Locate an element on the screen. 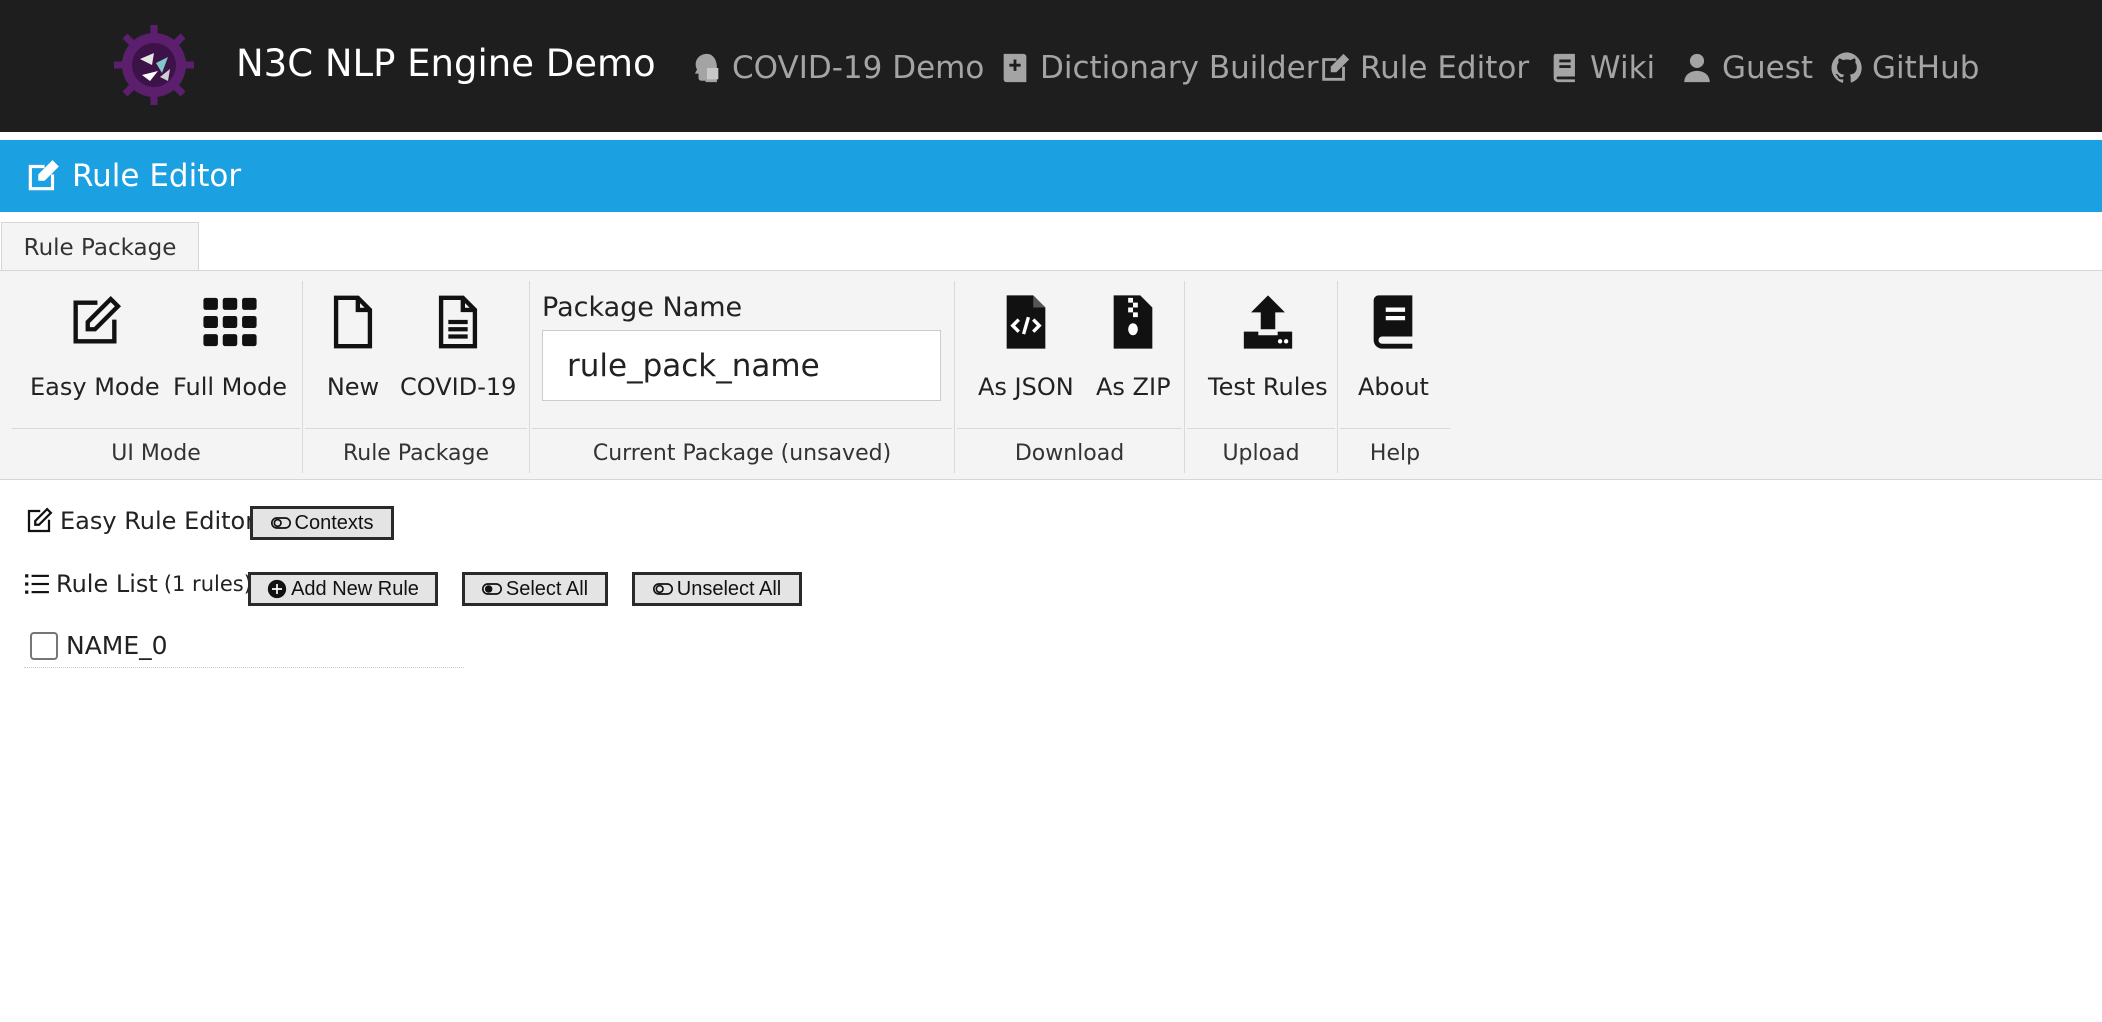 The width and height of the screenshot is (2102, 1022). group-label-rule-package: Rule Package is located at coordinates (416, 453).